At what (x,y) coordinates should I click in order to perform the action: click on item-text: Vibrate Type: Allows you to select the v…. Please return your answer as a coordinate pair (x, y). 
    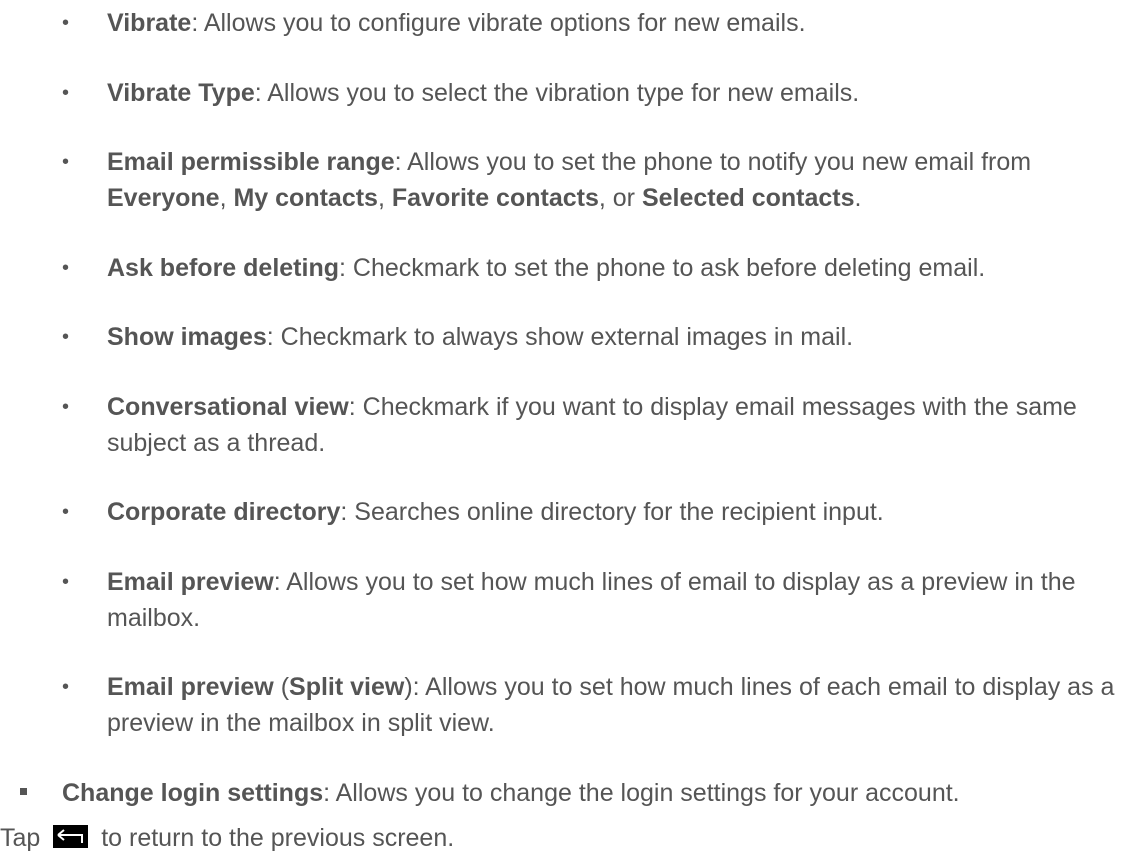
    Looking at the image, I should click on (622, 93).